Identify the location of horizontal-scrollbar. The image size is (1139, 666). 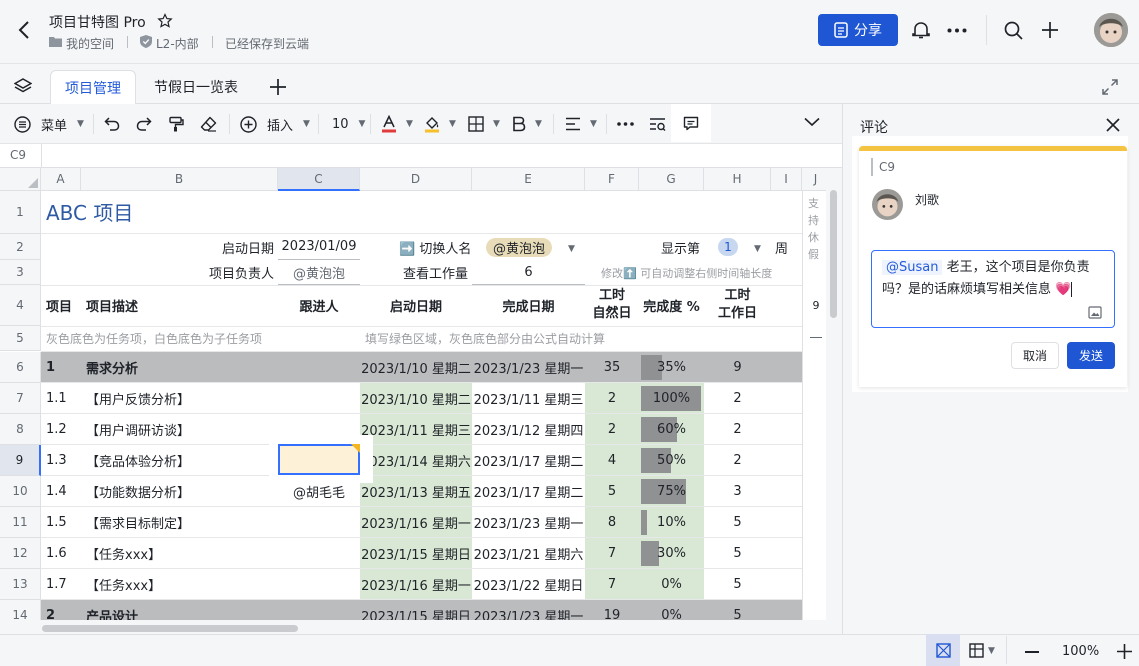
(170, 628).